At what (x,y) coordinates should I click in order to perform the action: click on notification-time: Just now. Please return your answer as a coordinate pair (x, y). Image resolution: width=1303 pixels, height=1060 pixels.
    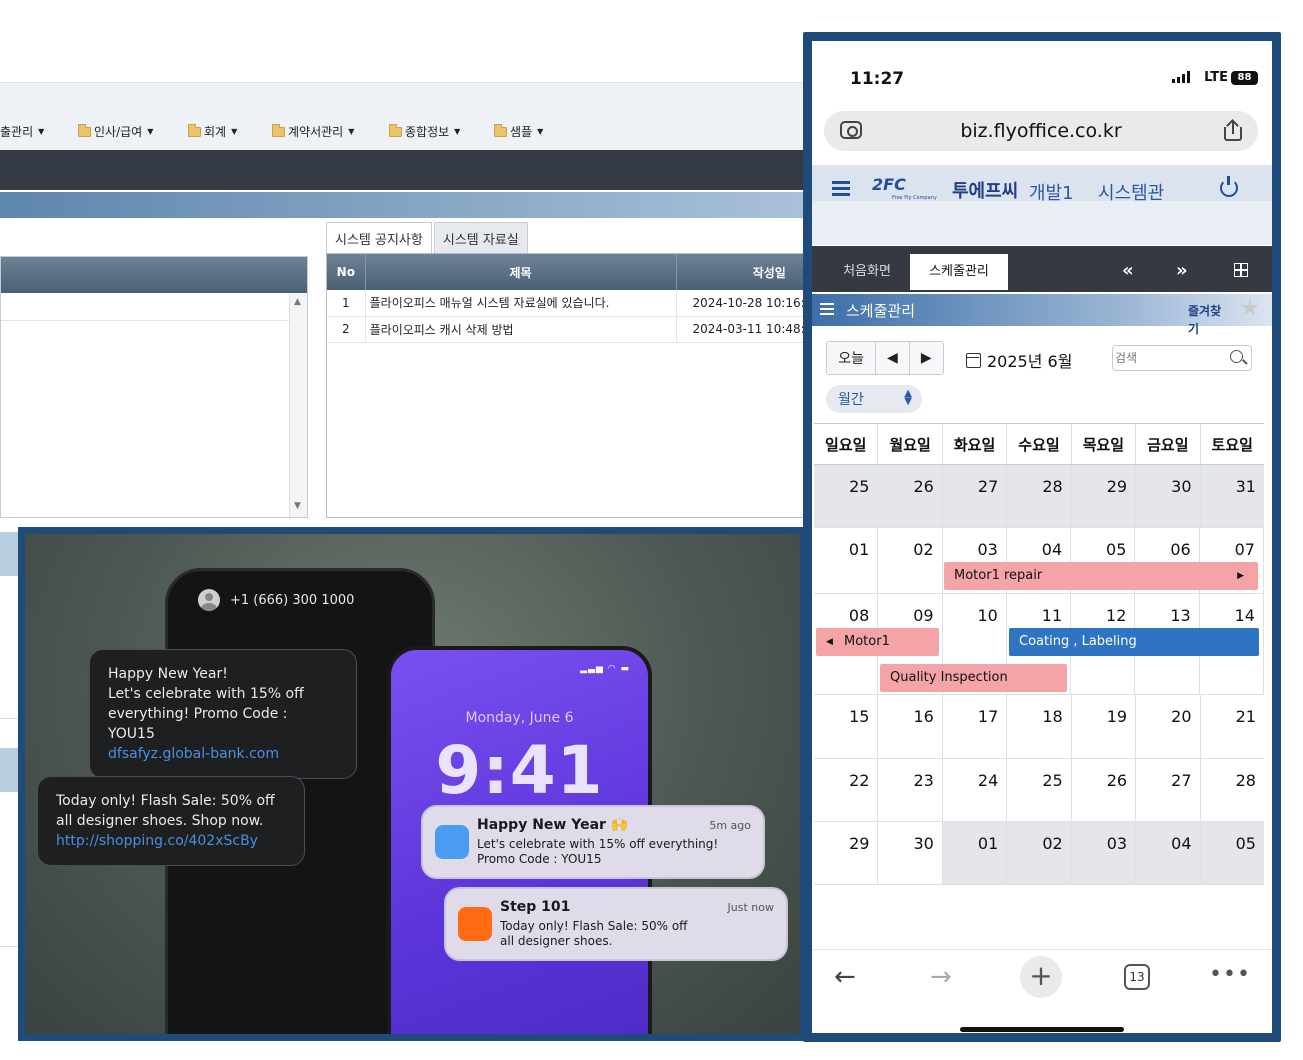
    Looking at the image, I should click on (750, 907).